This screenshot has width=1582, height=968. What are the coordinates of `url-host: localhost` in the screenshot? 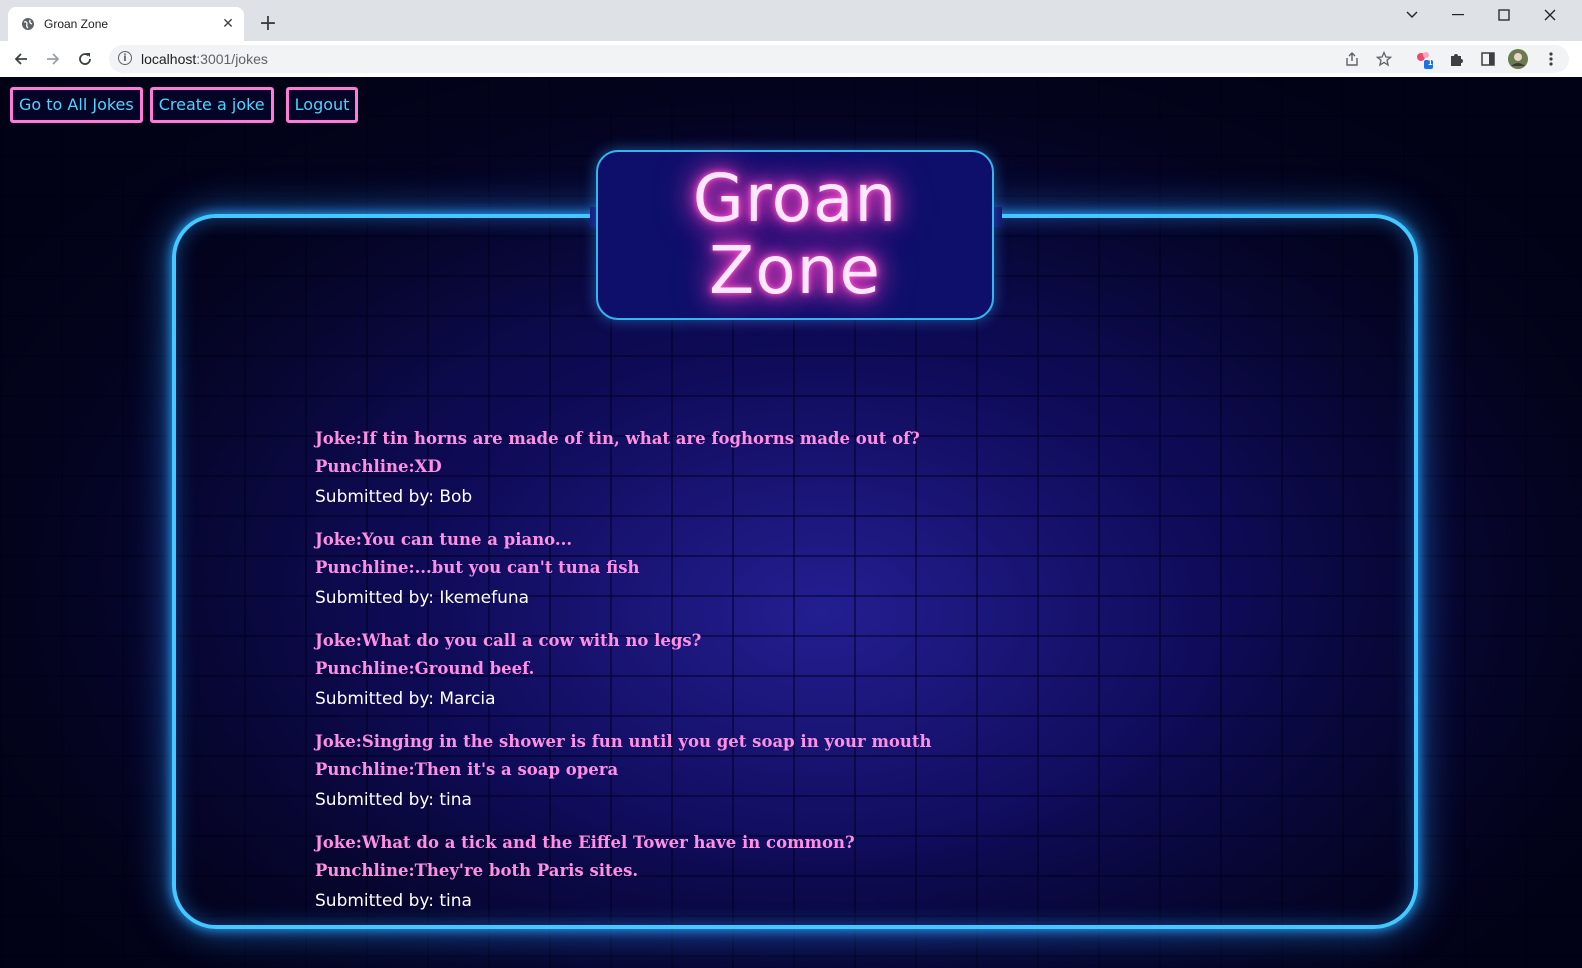 It's located at (169, 59).